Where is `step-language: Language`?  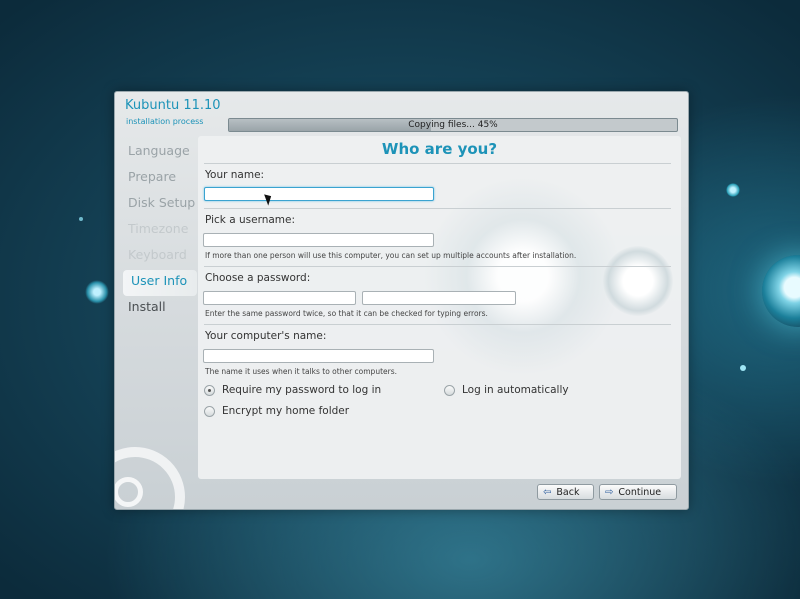
step-language: Language is located at coordinates (159, 150).